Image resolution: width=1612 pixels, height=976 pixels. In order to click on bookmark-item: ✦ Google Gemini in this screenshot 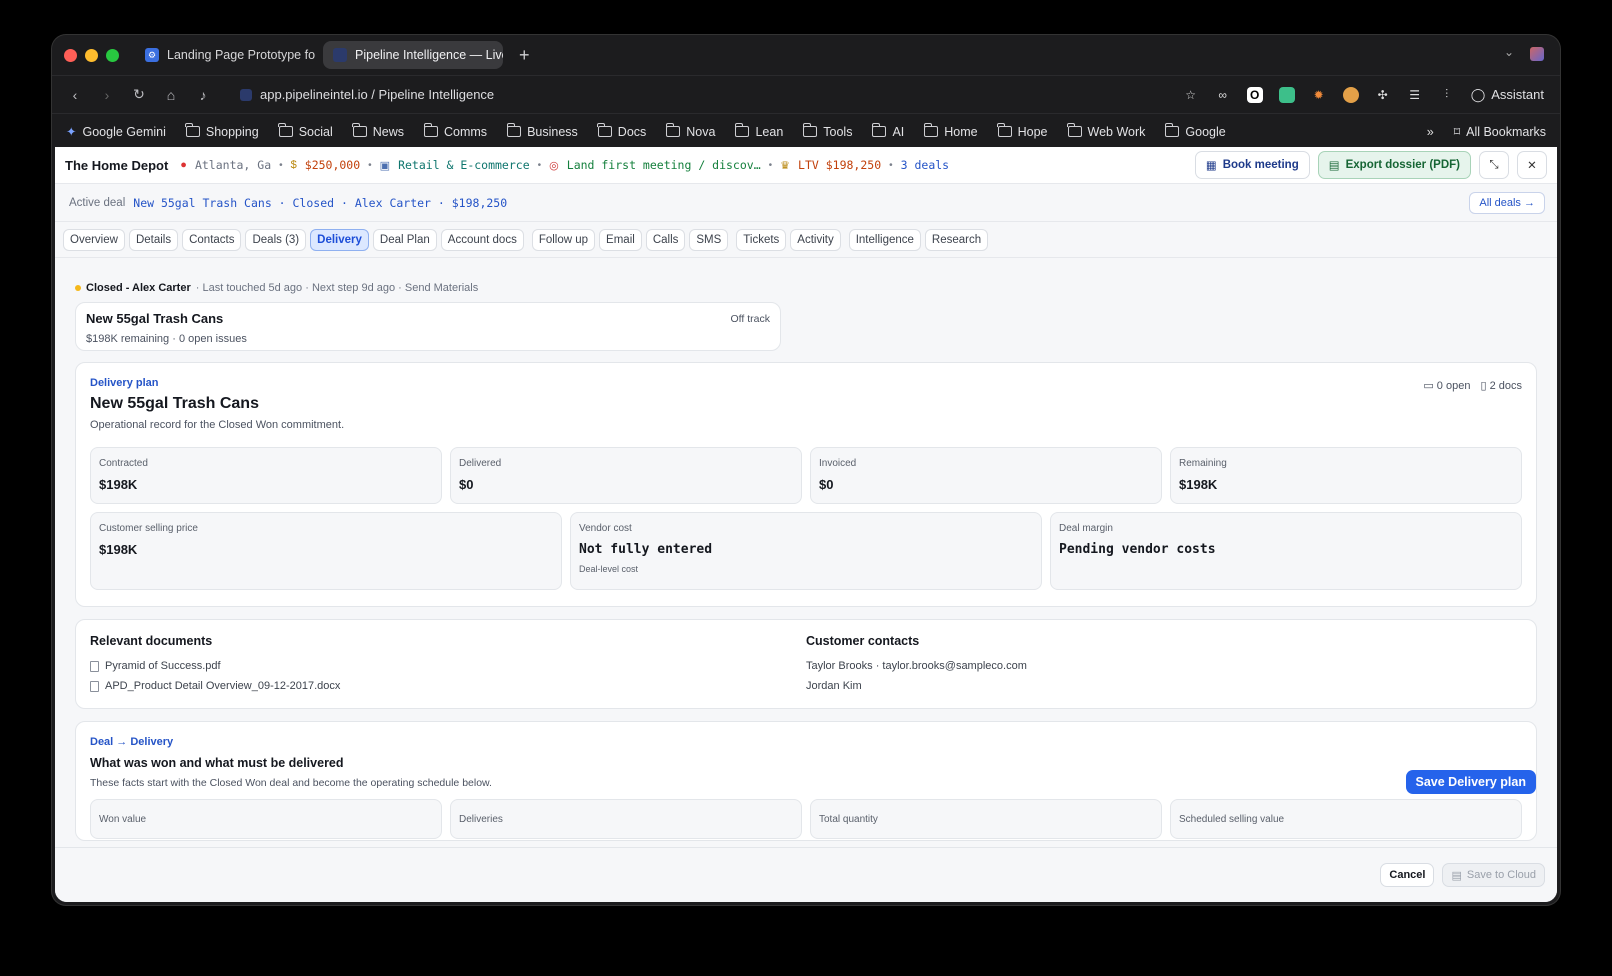, I will do `click(116, 132)`.